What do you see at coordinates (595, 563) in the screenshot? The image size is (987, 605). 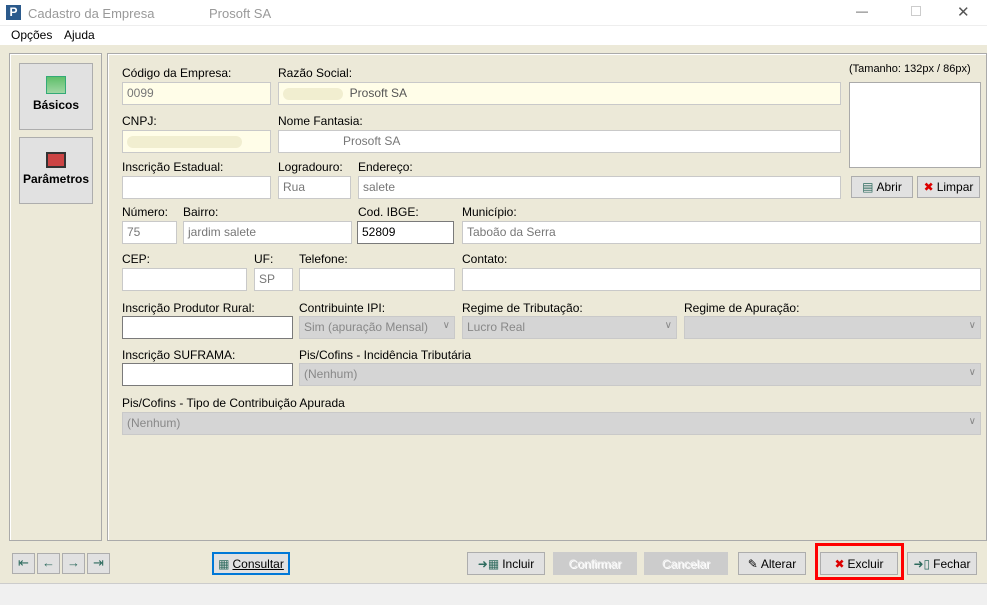 I see `confirmar-button: Confirmar` at bounding box center [595, 563].